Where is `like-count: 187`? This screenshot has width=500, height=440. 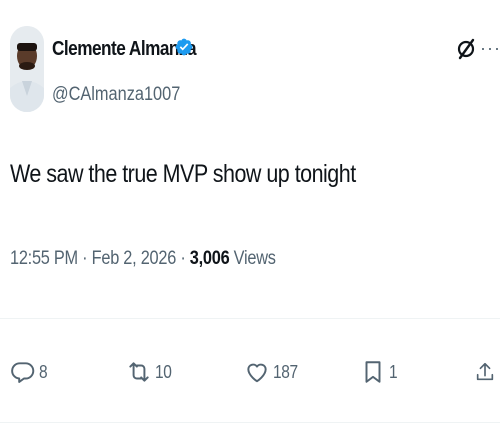
like-count: 187 is located at coordinates (285, 371).